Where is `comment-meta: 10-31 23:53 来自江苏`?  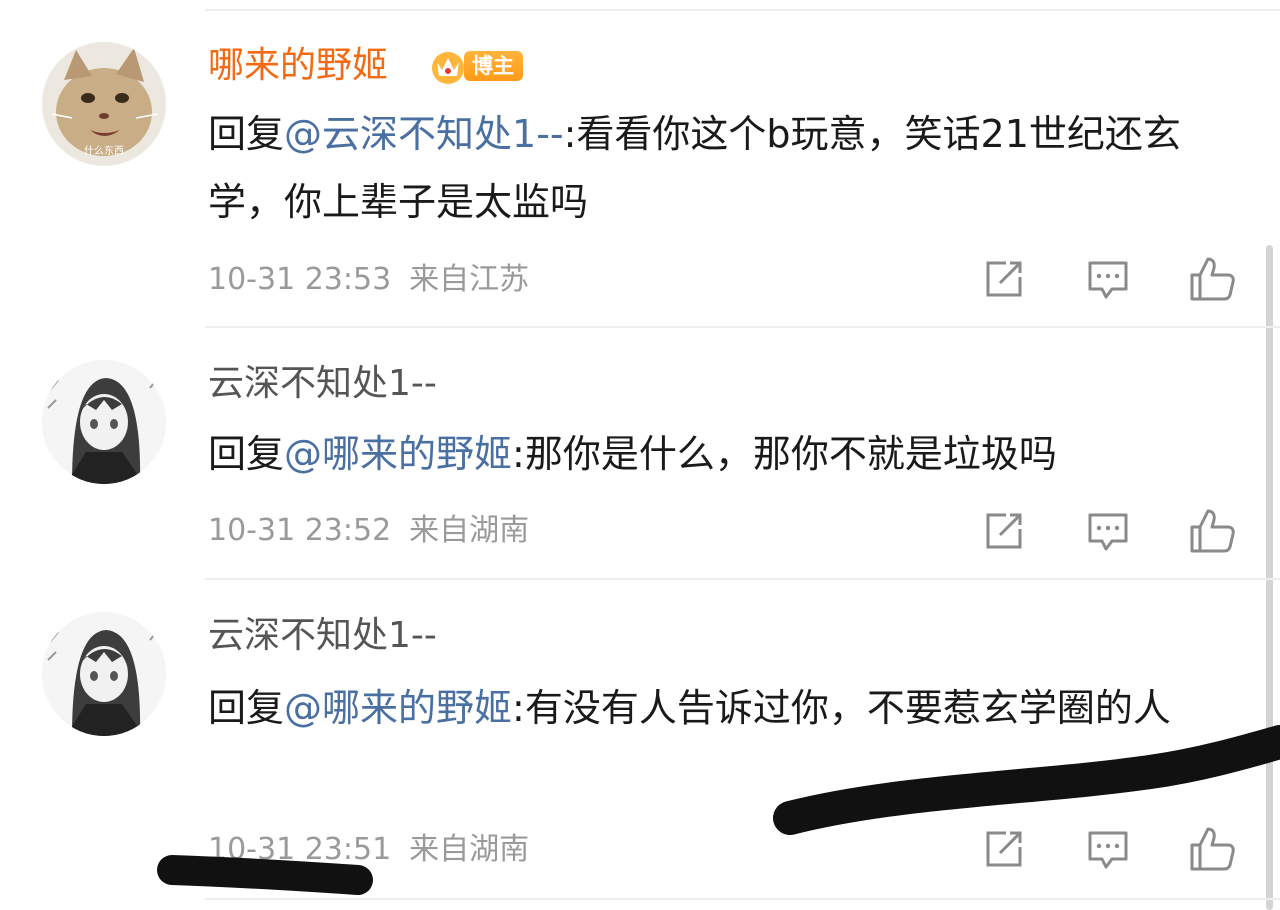
comment-meta: 10-31 23:53 来自江苏 is located at coordinates (368, 280).